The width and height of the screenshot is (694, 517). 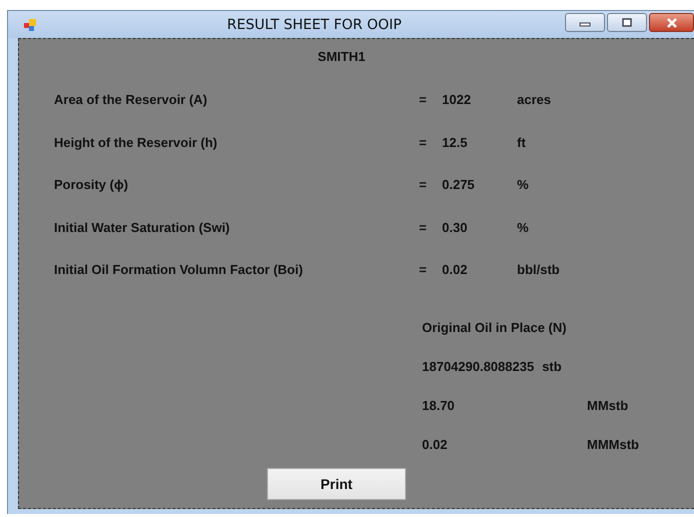 I want to click on minimize-button, so click(x=585, y=22).